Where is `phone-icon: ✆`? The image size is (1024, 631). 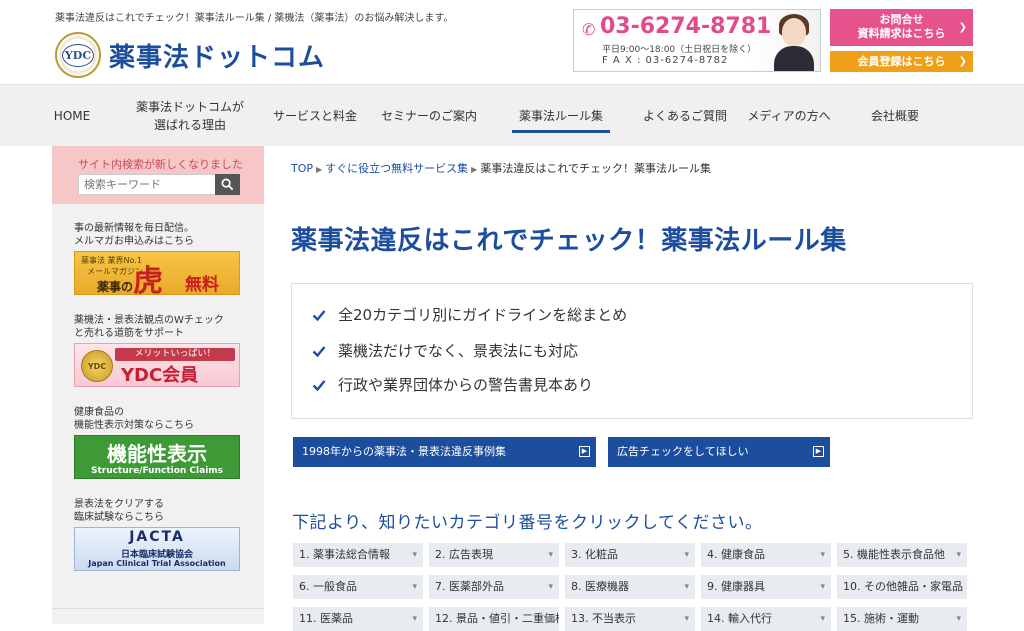 phone-icon: ✆ is located at coordinates (589, 29).